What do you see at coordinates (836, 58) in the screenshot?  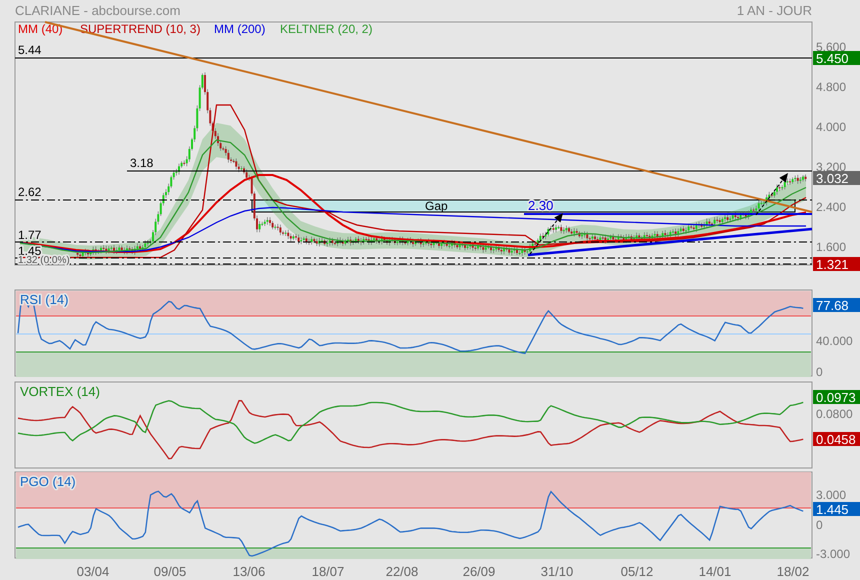 I see `value-tag: 5.450` at bounding box center [836, 58].